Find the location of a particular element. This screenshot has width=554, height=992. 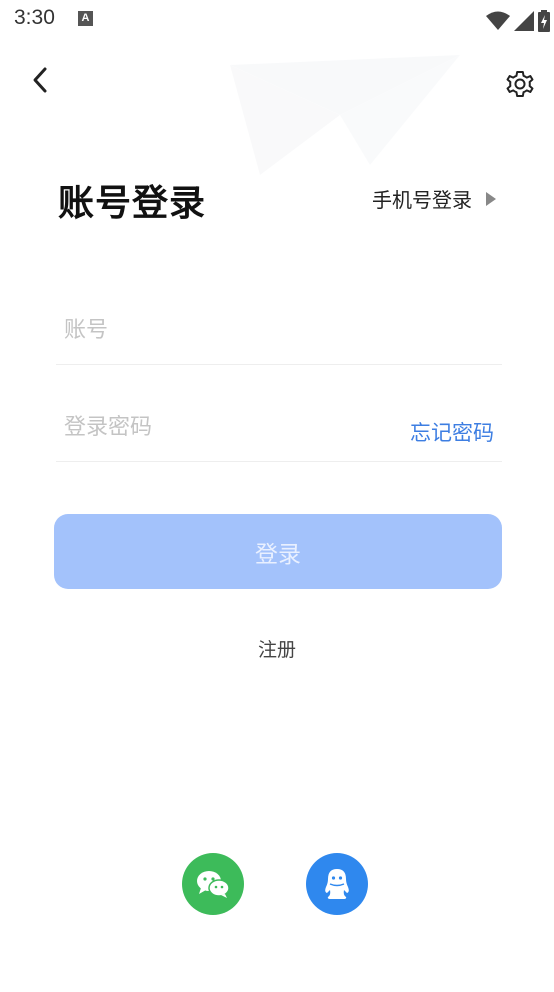

password-input is located at coordinates (210, 427).